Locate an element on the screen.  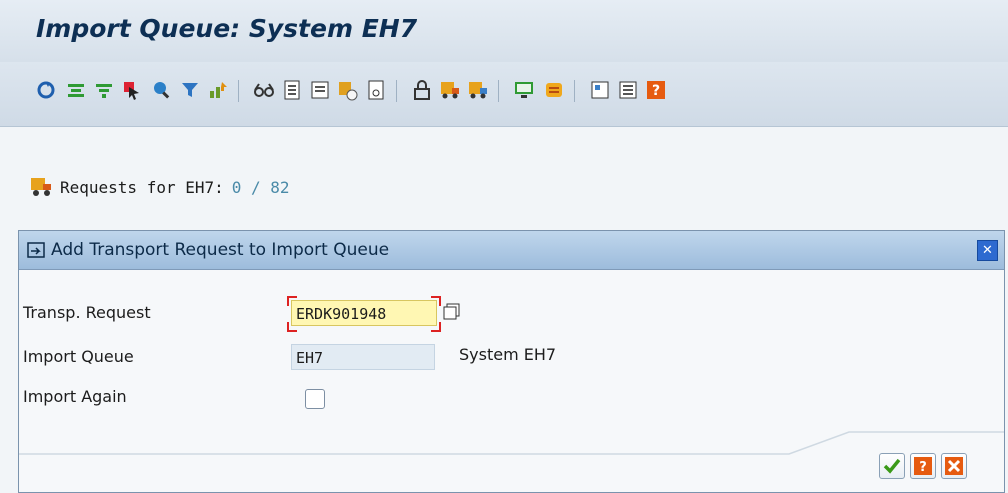
document-icon is located at coordinates (292, 90).